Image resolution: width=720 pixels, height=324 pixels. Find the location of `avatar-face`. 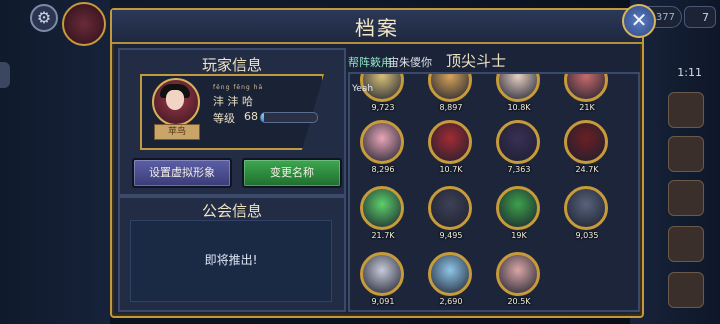

avatar-face is located at coordinates (175, 100).